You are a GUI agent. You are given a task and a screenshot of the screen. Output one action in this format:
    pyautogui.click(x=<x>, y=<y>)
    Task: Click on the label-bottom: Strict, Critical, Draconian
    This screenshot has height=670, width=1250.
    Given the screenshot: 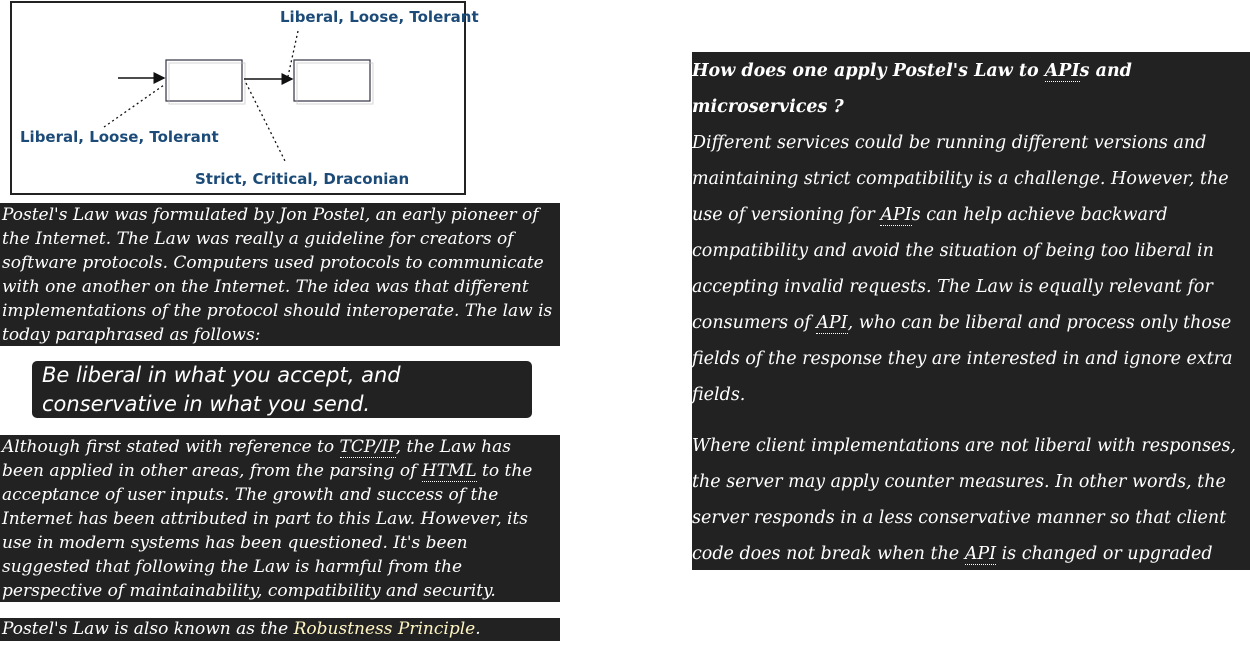 What is the action you would take?
    pyautogui.click(x=302, y=179)
    